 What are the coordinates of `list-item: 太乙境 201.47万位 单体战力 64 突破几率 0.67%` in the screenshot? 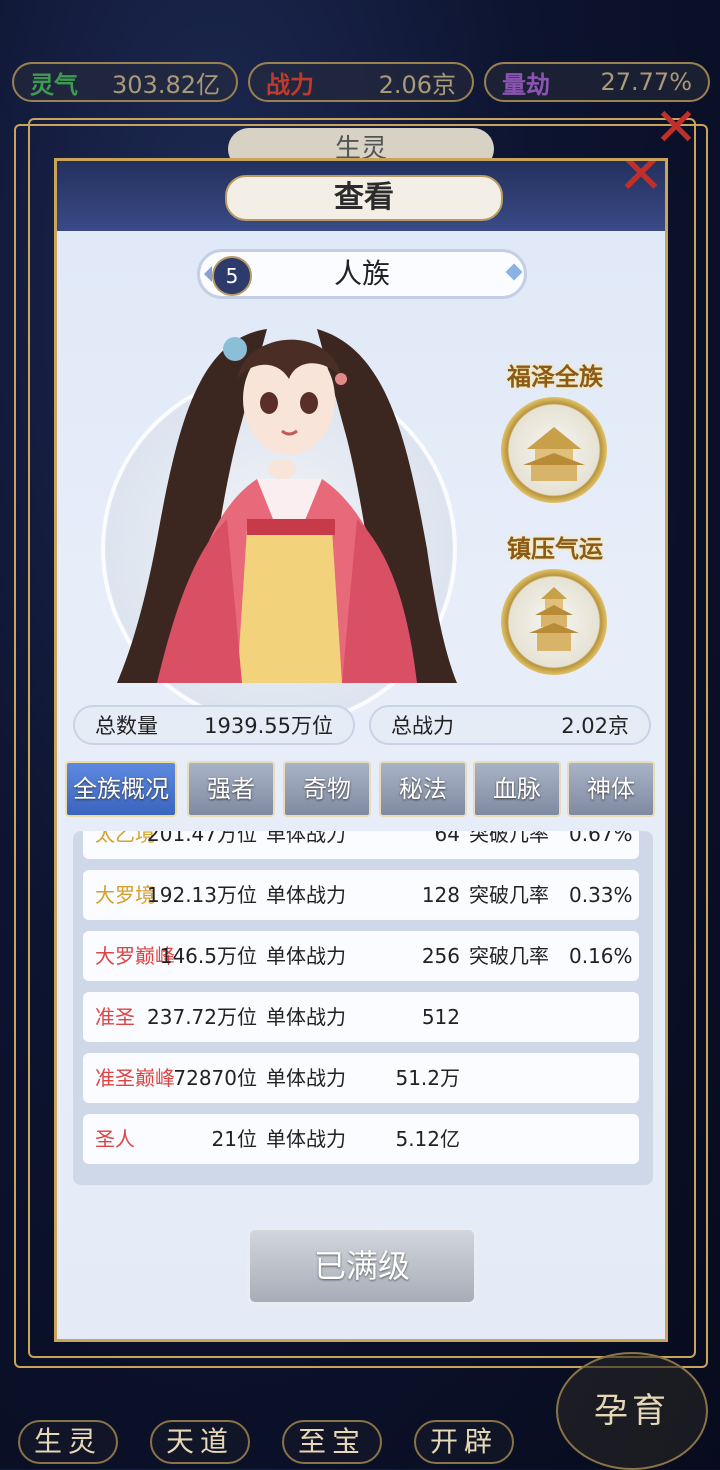 It's located at (361, 845).